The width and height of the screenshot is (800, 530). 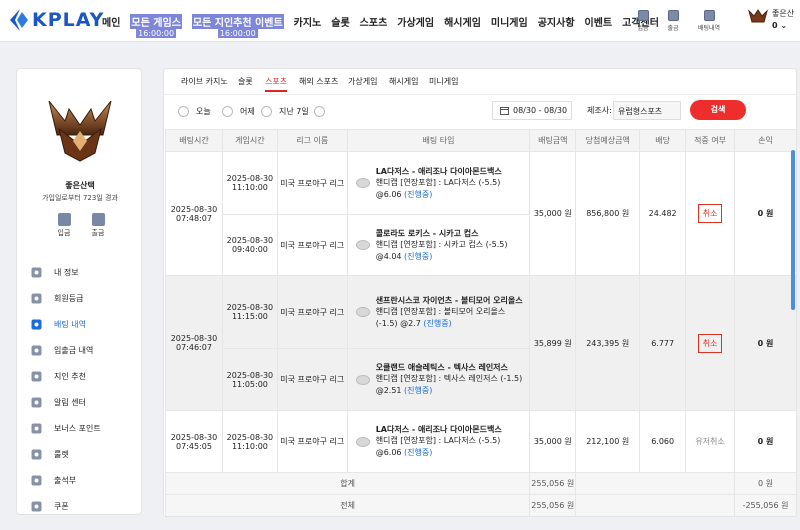 I want to click on sidebar-item-0: 내 정보, so click(x=66, y=272).